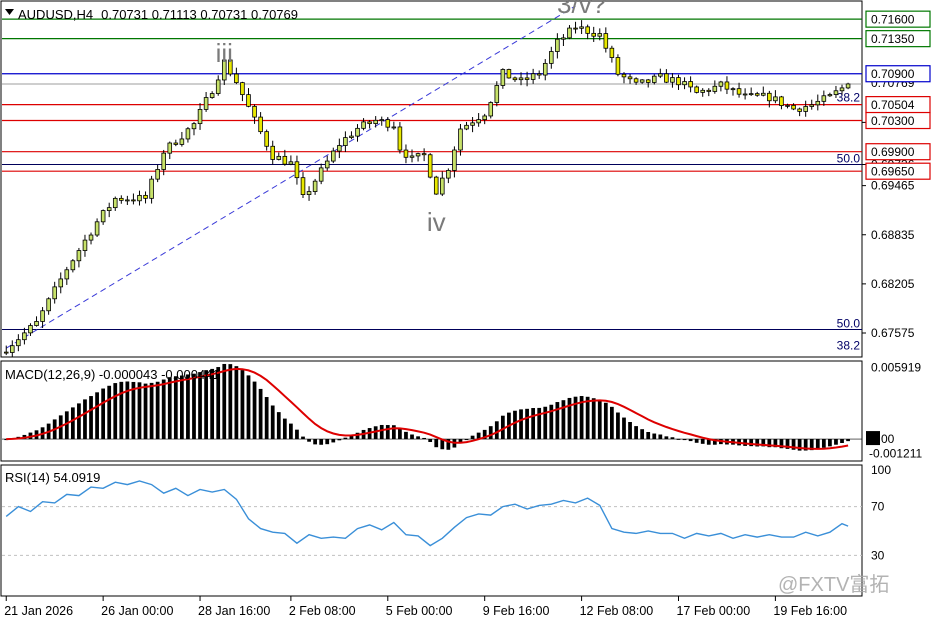  Describe the element at coordinates (893, 235) in the screenshot. I see `price-tick-label: 0.68835` at that location.